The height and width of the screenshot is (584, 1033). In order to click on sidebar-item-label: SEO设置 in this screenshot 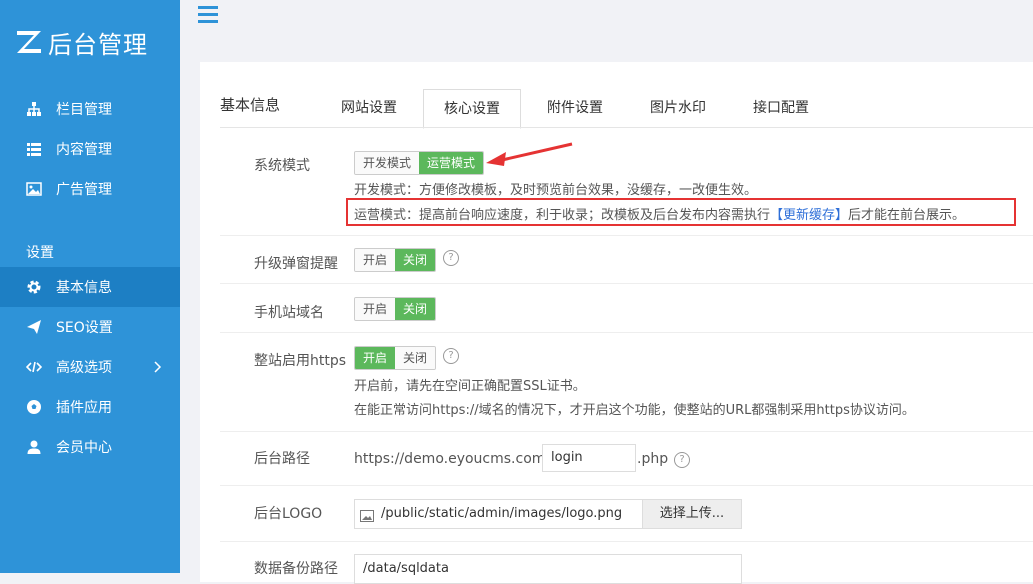, I will do `click(84, 328)`.